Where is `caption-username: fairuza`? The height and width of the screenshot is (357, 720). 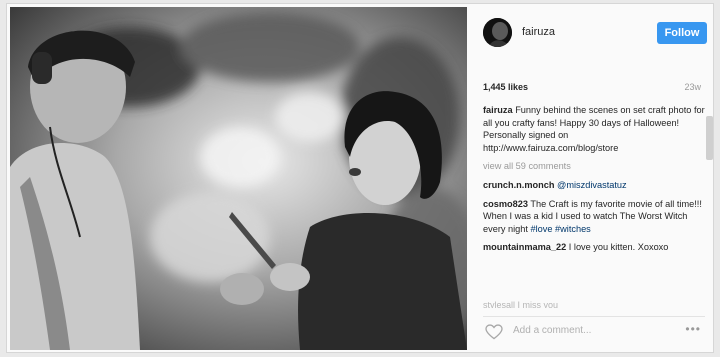 caption-username: fairuza is located at coordinates (498, 110).